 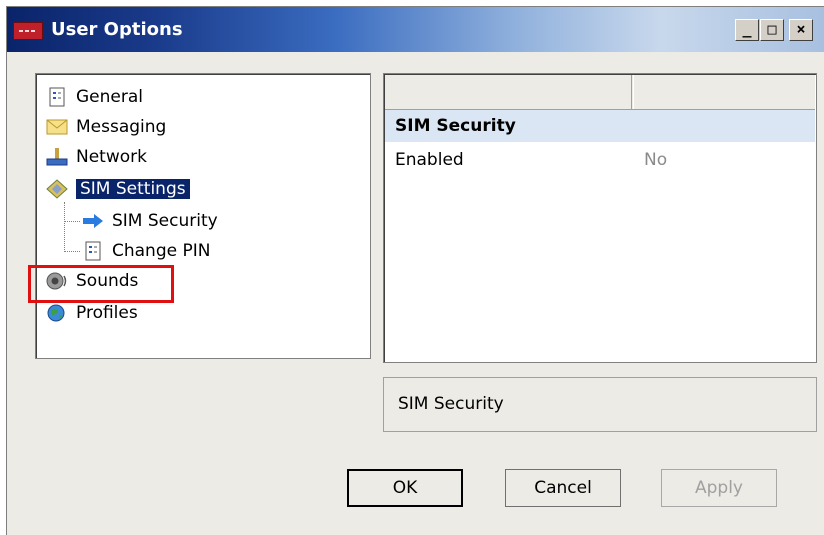 What do you see at coordinates (93, 221) in the screenshot?
I see `arrow-right-icon` at bounding box center [93, 221].